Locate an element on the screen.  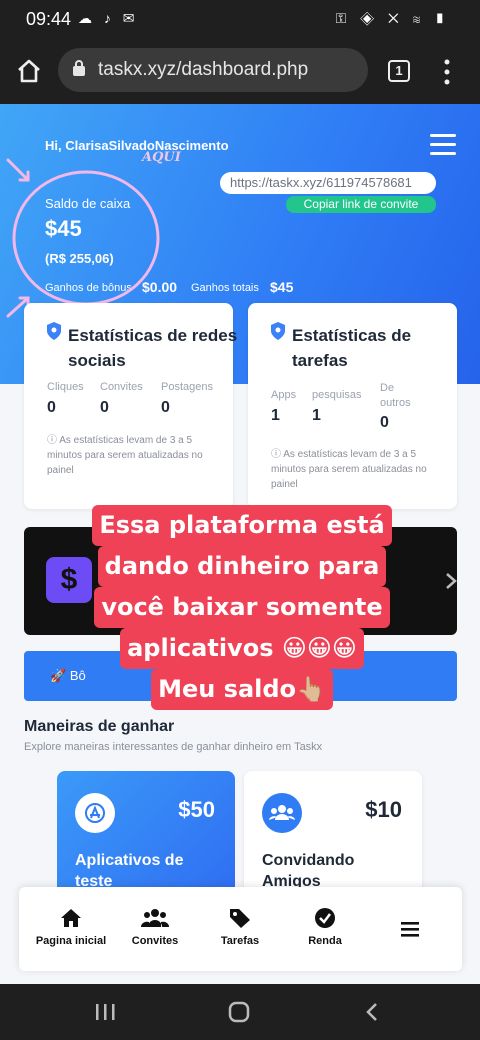
stat-label: Apps is located at coordinates (284, 395).